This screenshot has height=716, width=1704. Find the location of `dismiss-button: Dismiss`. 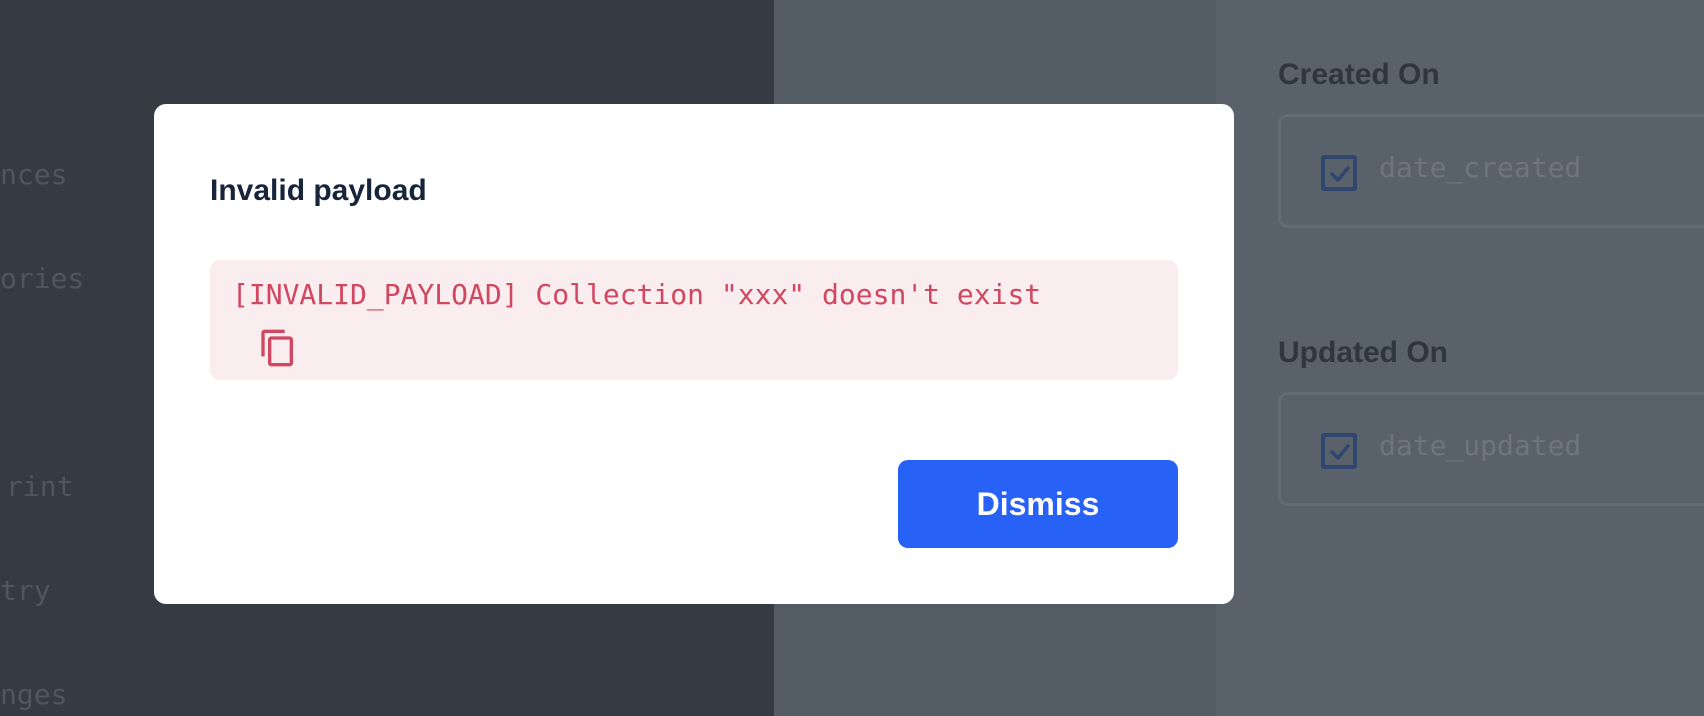

dismiss-button: Dismiss is located at coordinates (1038, 504).